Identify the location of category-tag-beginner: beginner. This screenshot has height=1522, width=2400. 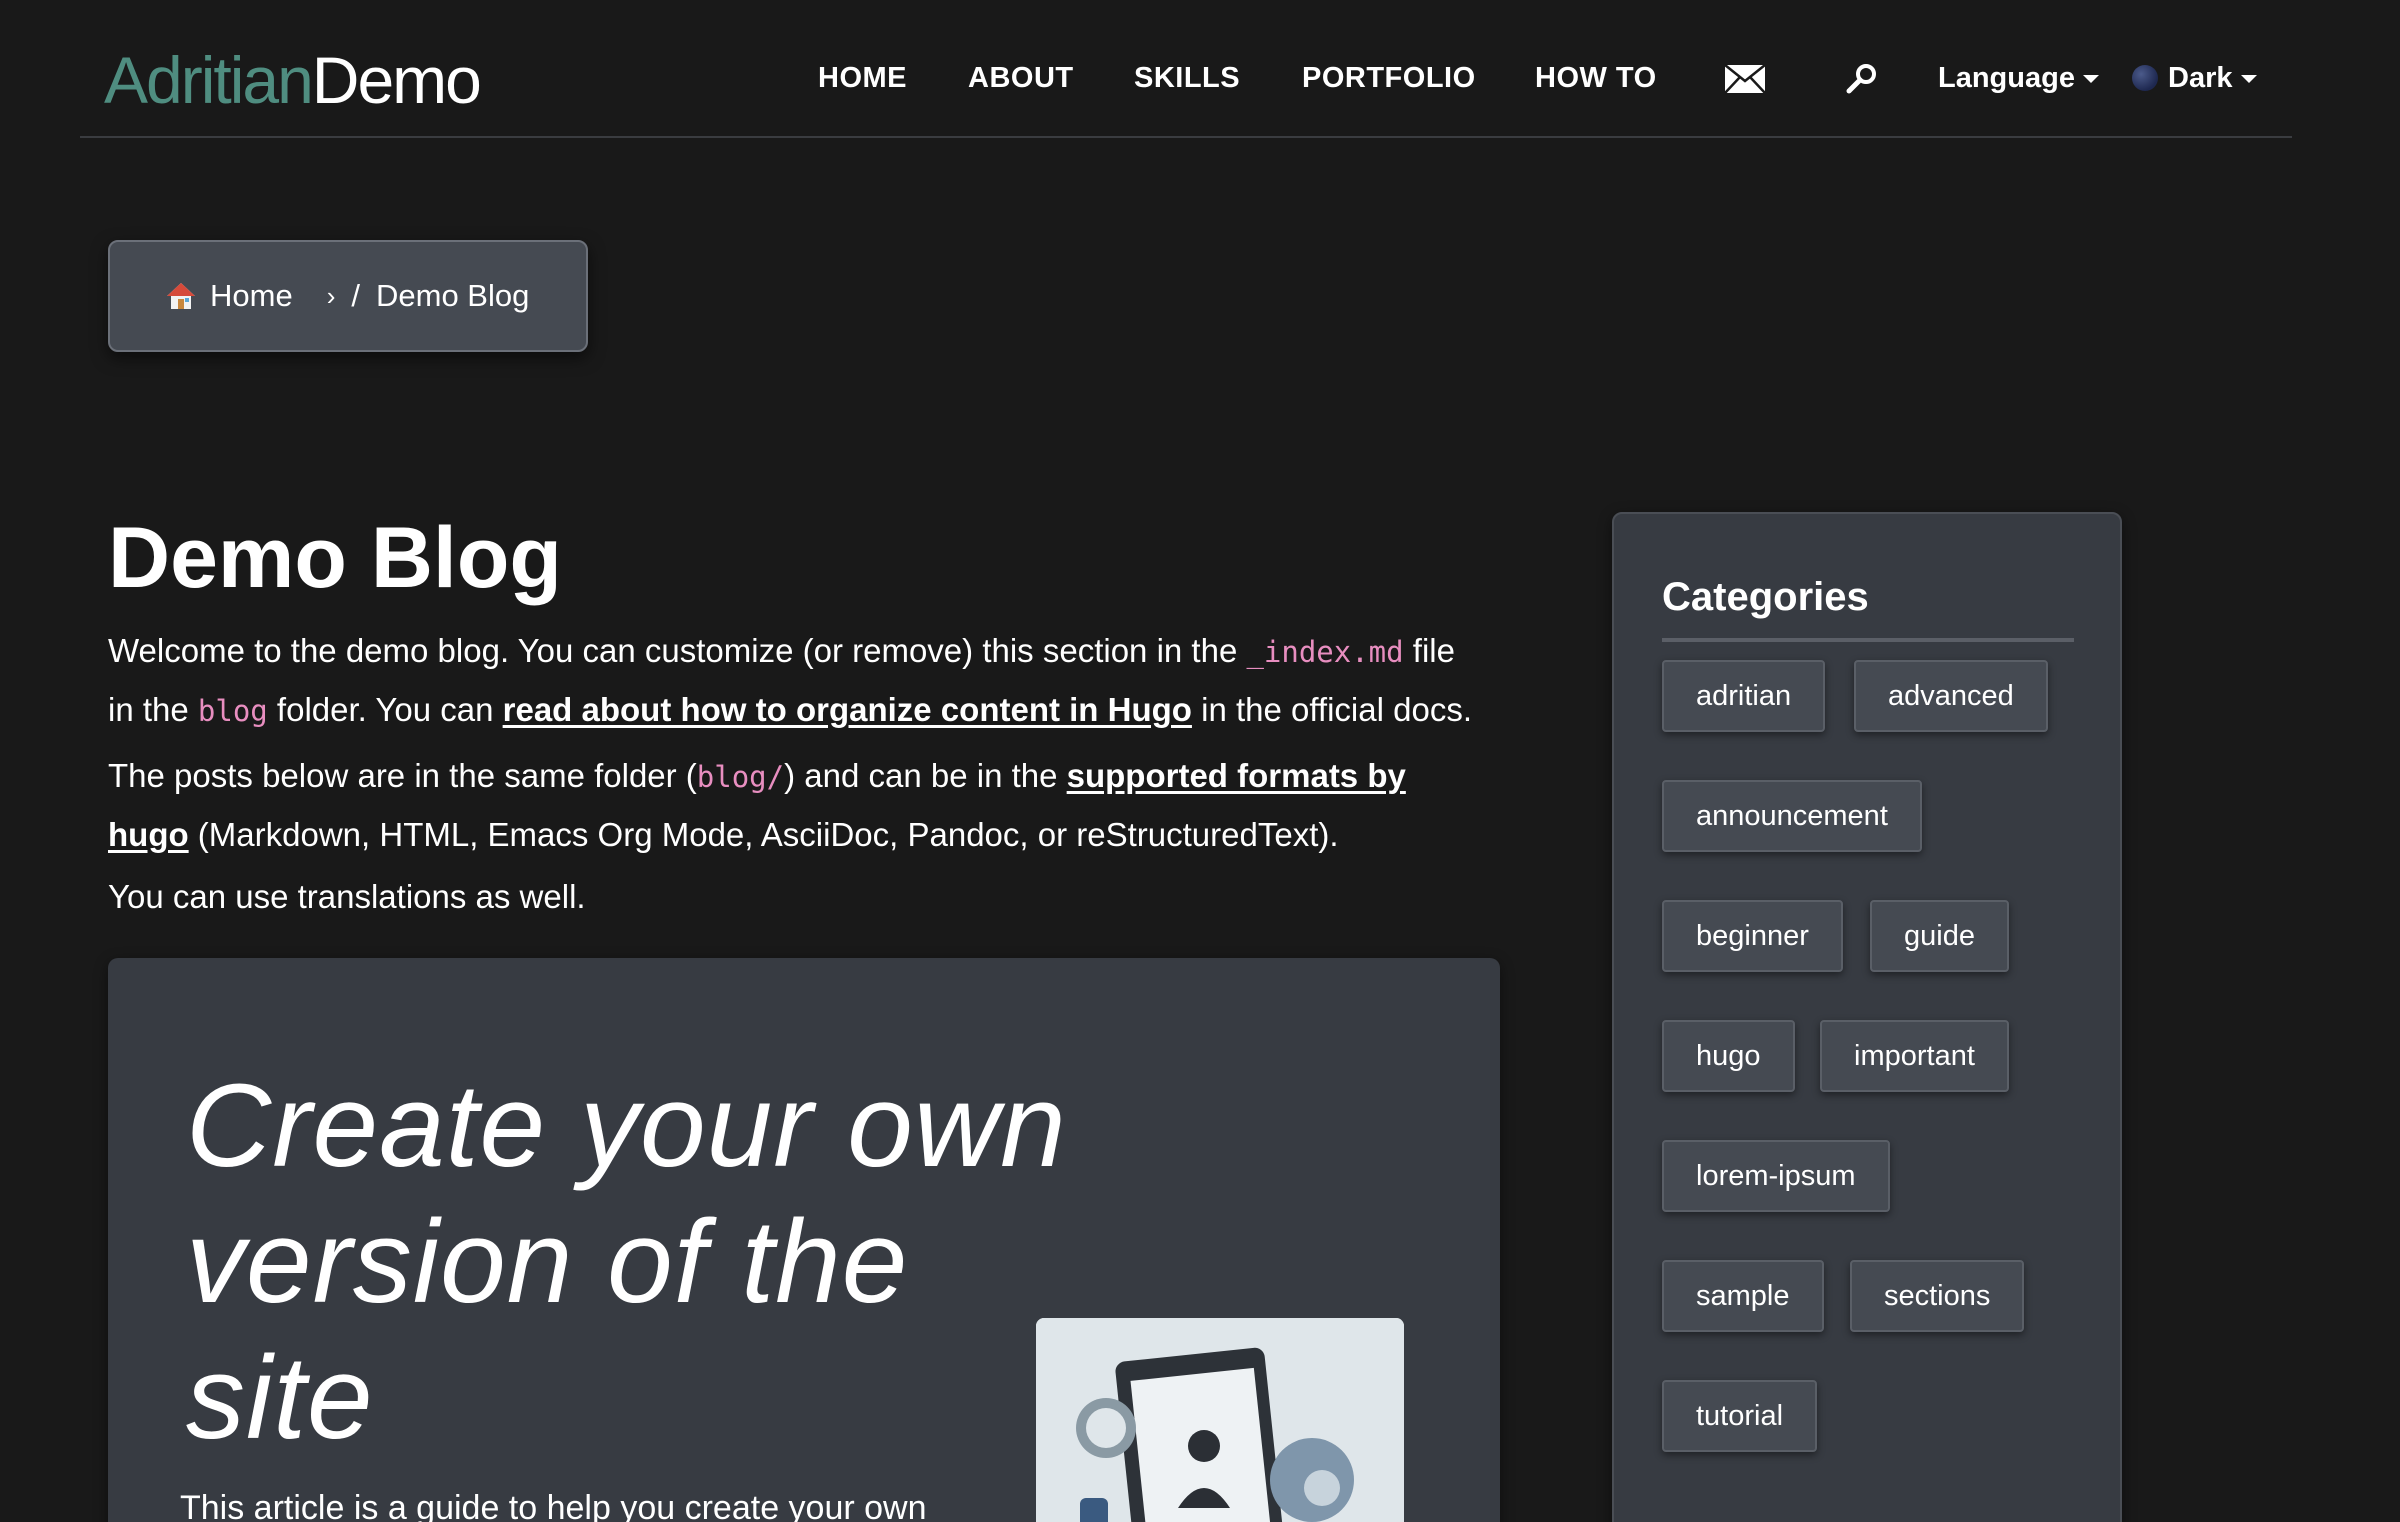
(1752, 936).